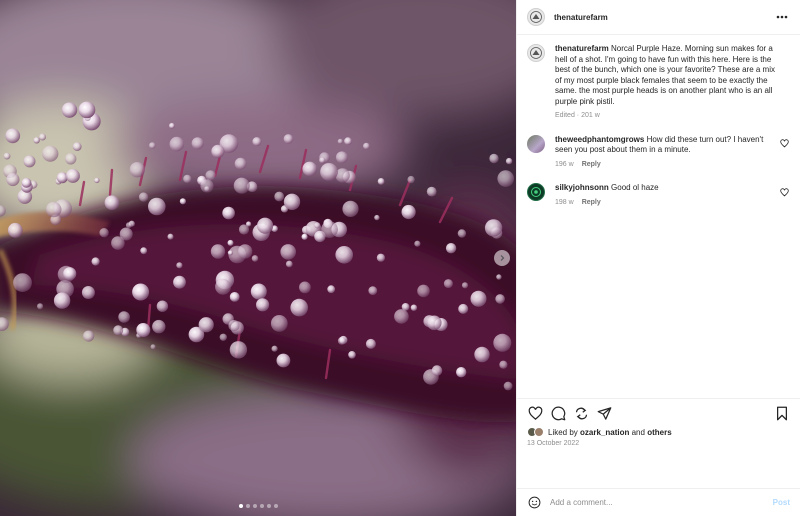 This screenshot has width=800, height=516. I want to click on carousel-next-button, so click(502, 258).